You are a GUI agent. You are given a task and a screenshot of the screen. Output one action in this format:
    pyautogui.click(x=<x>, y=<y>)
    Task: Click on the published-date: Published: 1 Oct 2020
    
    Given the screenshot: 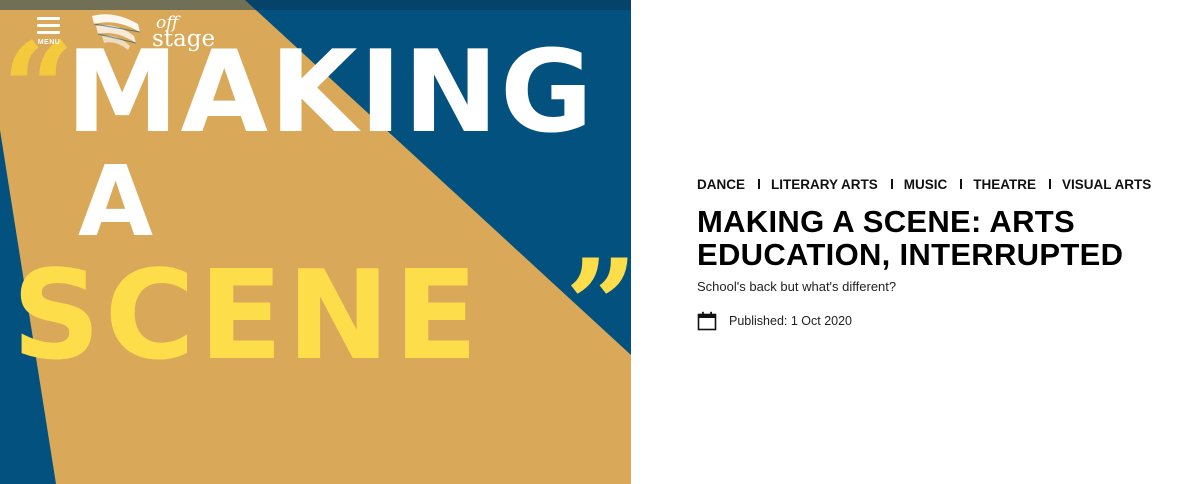 What is the action you would take?
    pyautogui.click(x=942, y=321)
    